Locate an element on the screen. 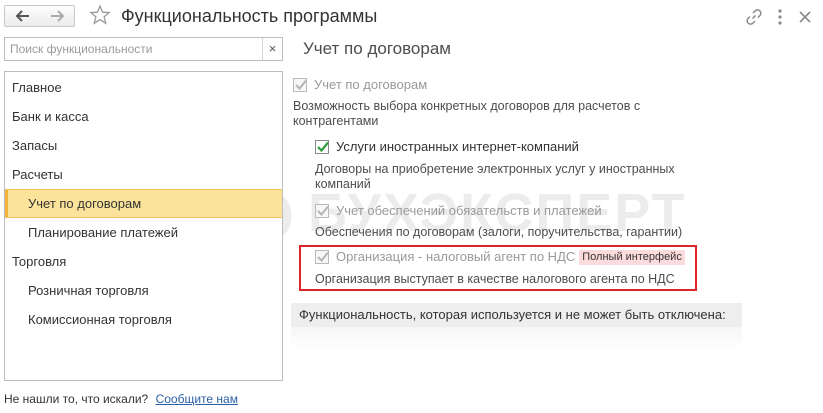 This screenshot has width=823, height=413. option-foreign-services: Услуги иностранных интернет-компаний is located at coordinates (525, 148).